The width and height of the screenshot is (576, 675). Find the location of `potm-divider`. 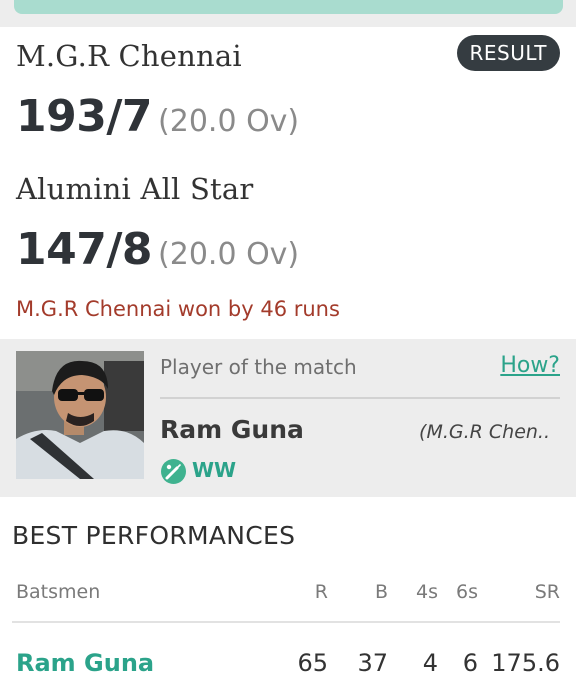

potm-divider is located at coordinates (360, 398).